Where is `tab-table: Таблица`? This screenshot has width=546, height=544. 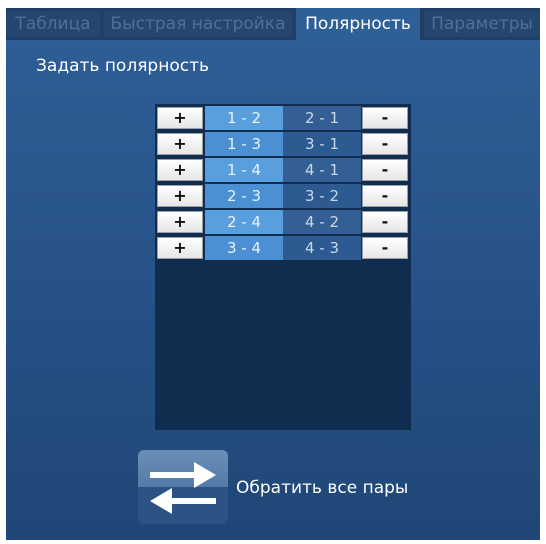
tab-table: Таблица is located at coordinates (53, 24).